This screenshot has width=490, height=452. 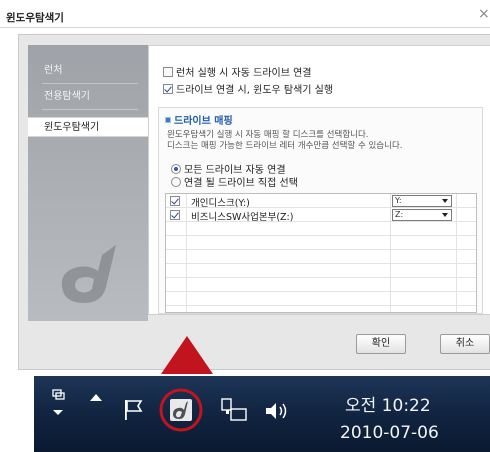 What do you see at coordinates (245, 27) in the screenshot?
I see `title-divider` at bounding box center [245, 27].